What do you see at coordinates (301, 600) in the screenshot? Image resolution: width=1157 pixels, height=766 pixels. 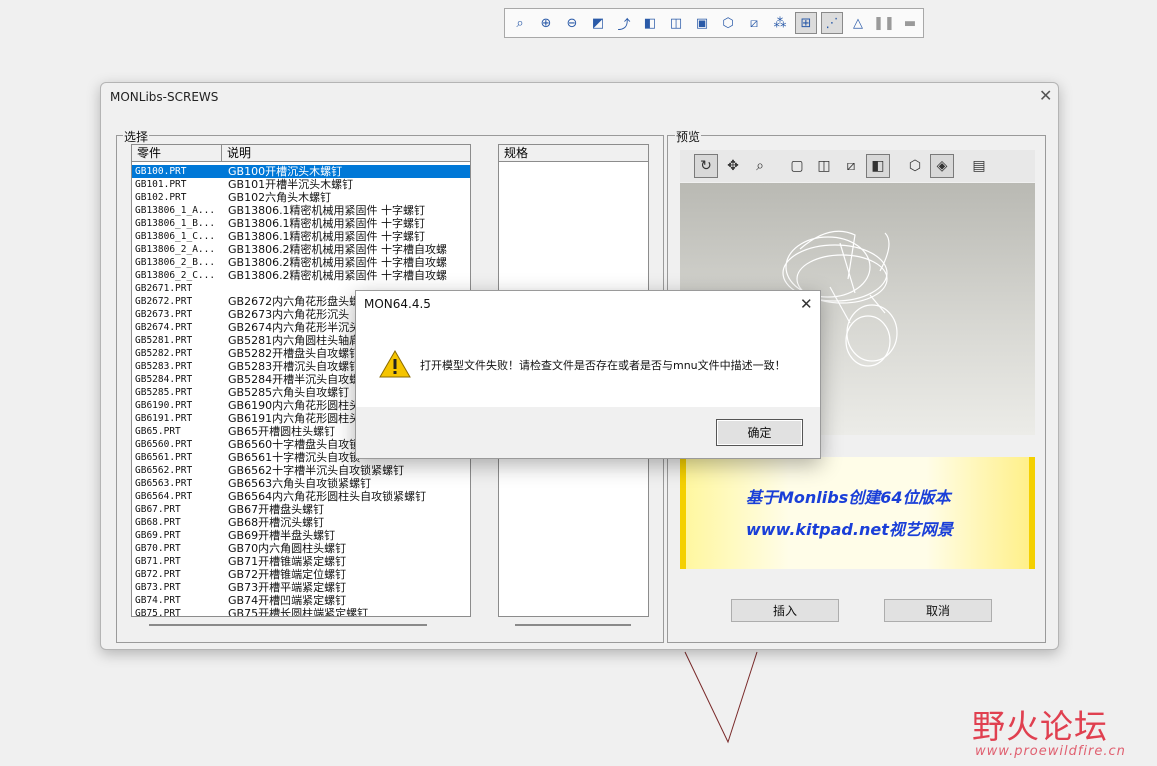 I see `table-row: GB74.PRT GB74开槽凹端紧定螺钉` at bounding box center [301, 600].